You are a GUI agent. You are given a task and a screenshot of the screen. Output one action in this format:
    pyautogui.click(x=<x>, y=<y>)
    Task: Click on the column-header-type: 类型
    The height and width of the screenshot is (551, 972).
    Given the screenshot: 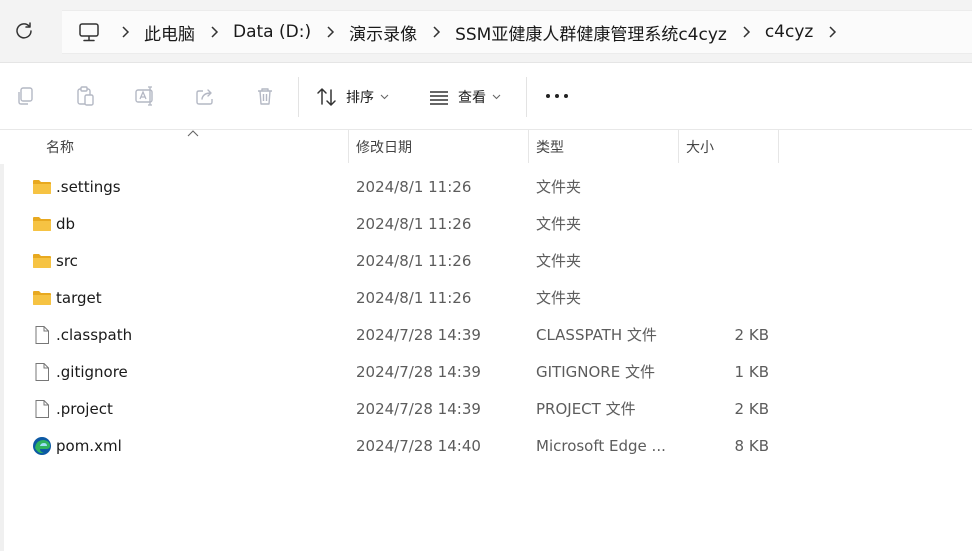 What is the action you would take?
    pyautogui.click(x=550, y=147)
    